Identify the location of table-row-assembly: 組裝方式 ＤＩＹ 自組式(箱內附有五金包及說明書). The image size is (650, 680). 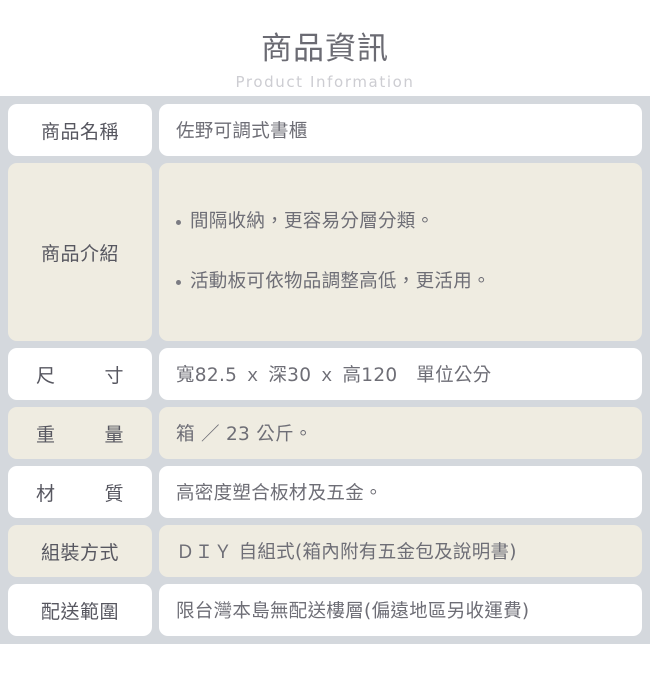
(325, 551).